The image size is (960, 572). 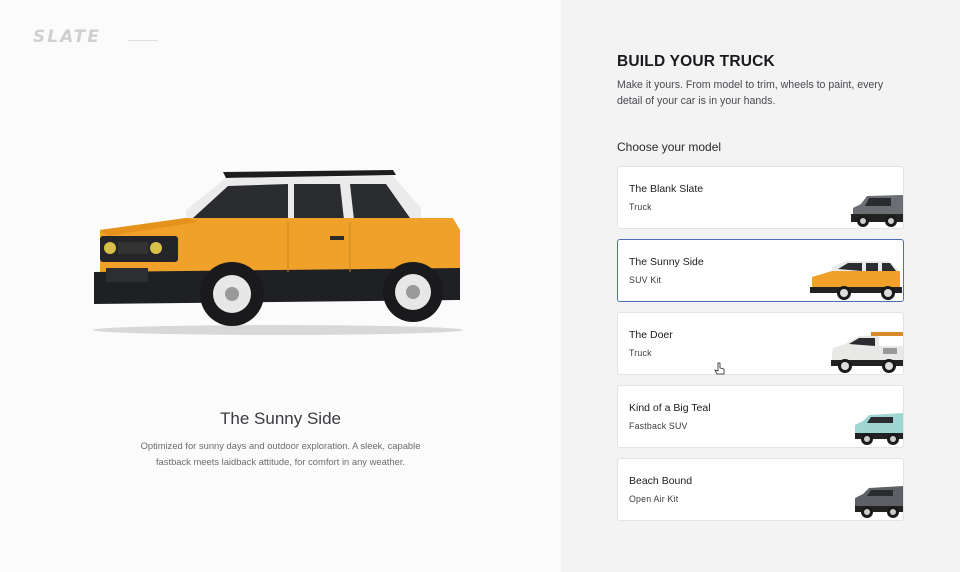 I want to click on logo-divider, so click(x=143, y=40).